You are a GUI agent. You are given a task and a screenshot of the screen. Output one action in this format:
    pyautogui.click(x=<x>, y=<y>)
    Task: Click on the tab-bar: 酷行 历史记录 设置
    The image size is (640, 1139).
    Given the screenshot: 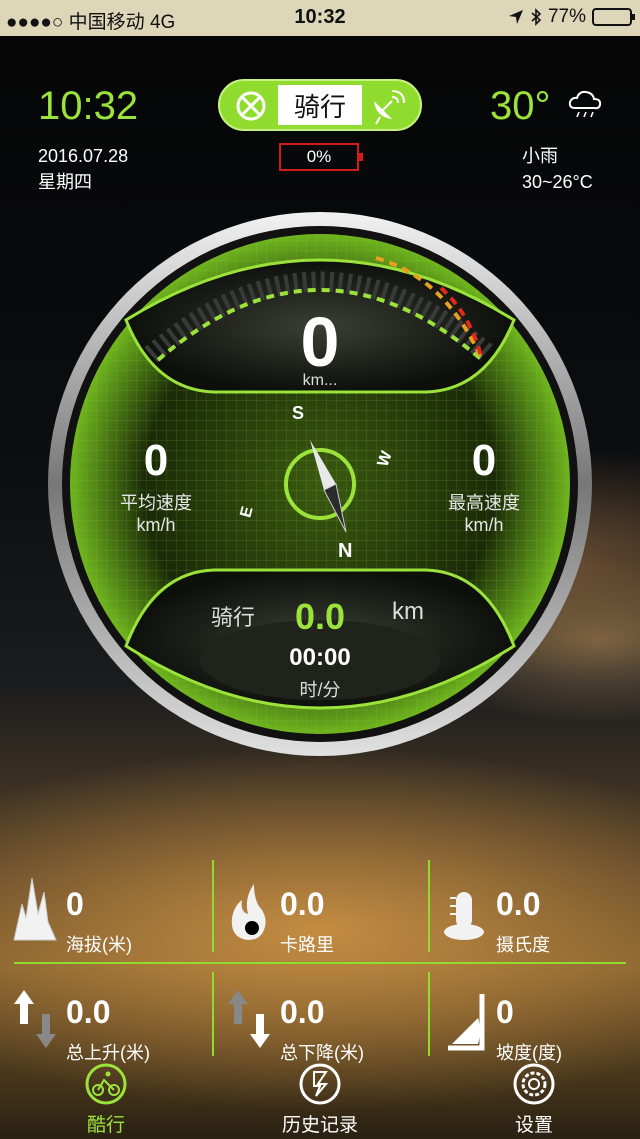 What is the action you would take?
    pyautogui.click(x=320, y=1097)
    